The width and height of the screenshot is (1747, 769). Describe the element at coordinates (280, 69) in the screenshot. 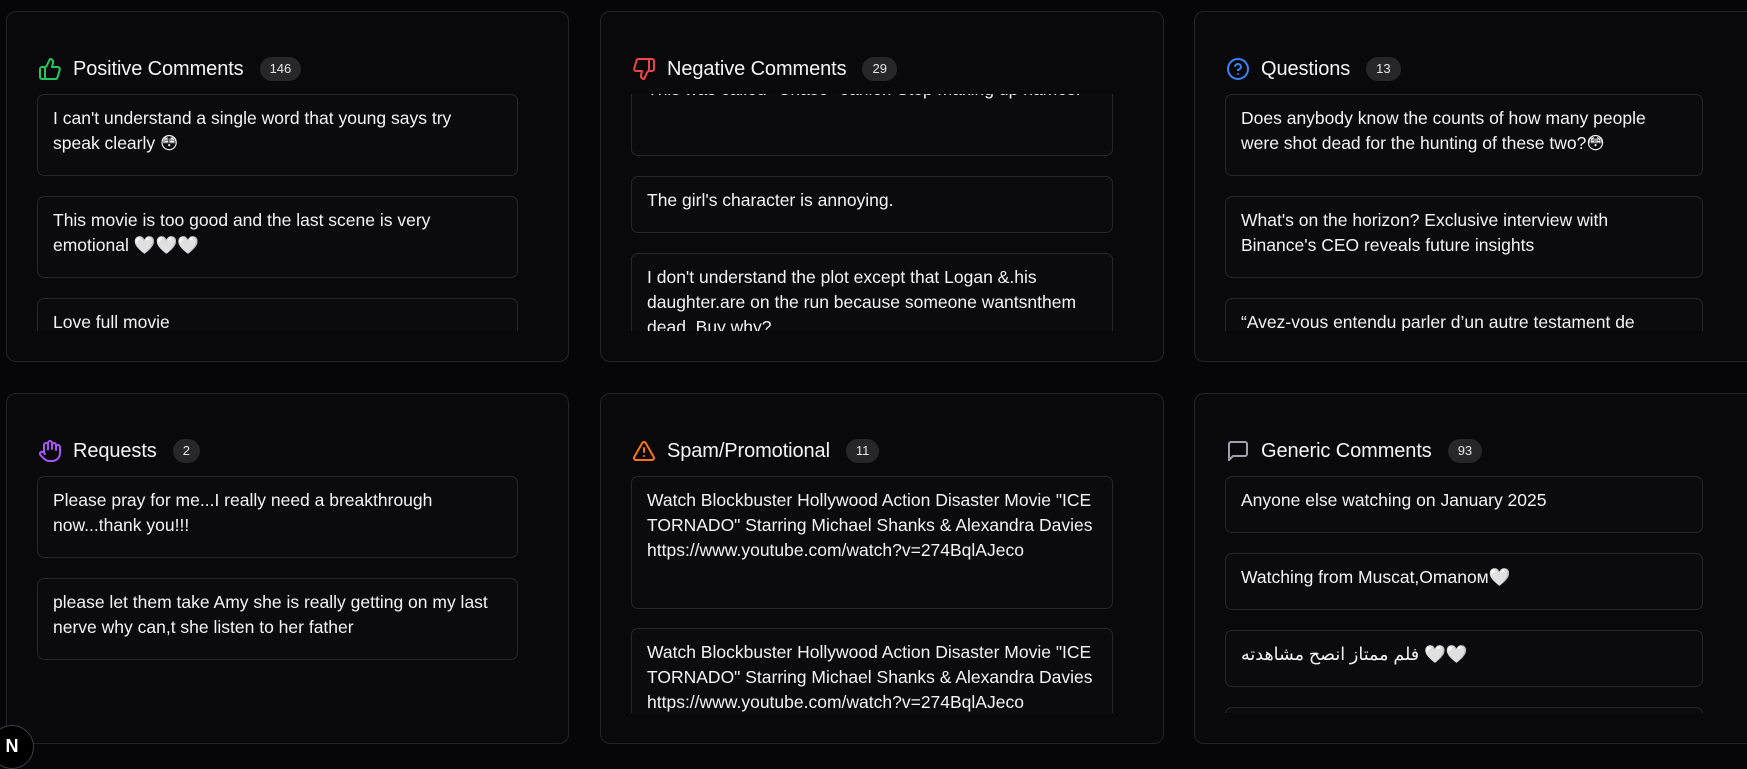

I see `count-badge: 146` at that location.